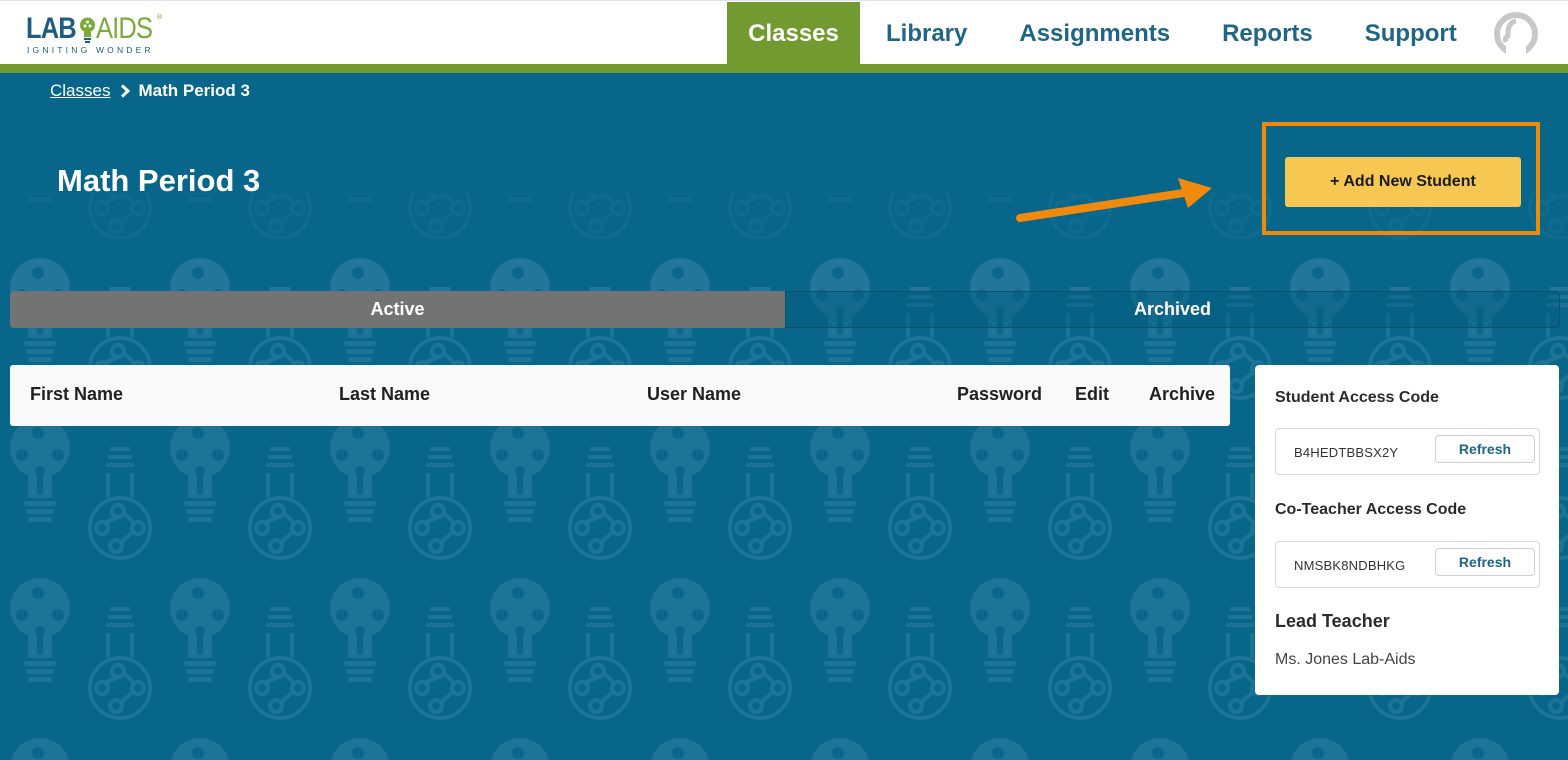 This screenshot has height=760, width=1568. Describe the element at coordinates (397, 309) in the screenshot. I see `tab-active: Active` at that location.